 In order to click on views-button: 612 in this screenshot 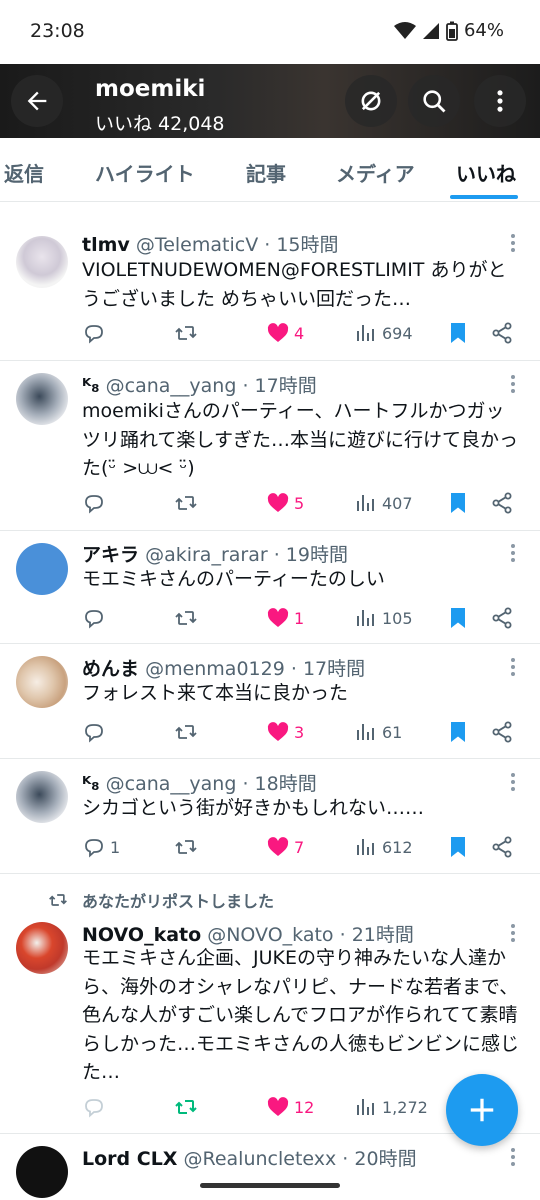, I will do `click(383, 847)`.